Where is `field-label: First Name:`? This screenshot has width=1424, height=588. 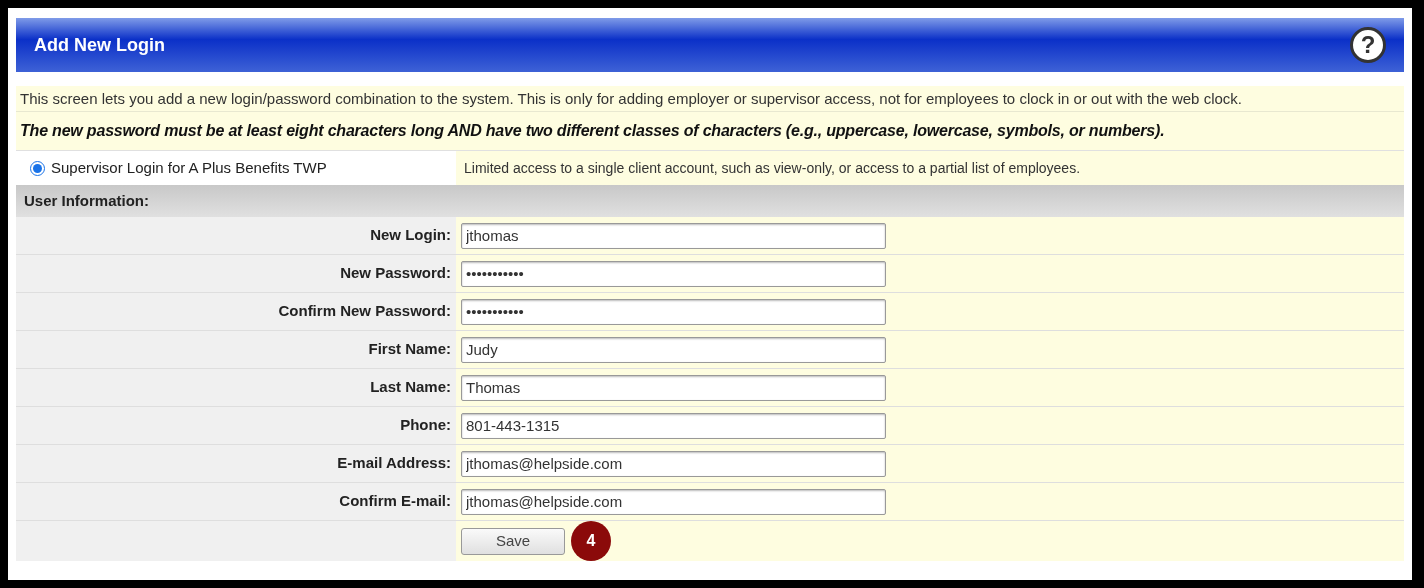
field-label: First Name: is located at coordinates (409, 349).